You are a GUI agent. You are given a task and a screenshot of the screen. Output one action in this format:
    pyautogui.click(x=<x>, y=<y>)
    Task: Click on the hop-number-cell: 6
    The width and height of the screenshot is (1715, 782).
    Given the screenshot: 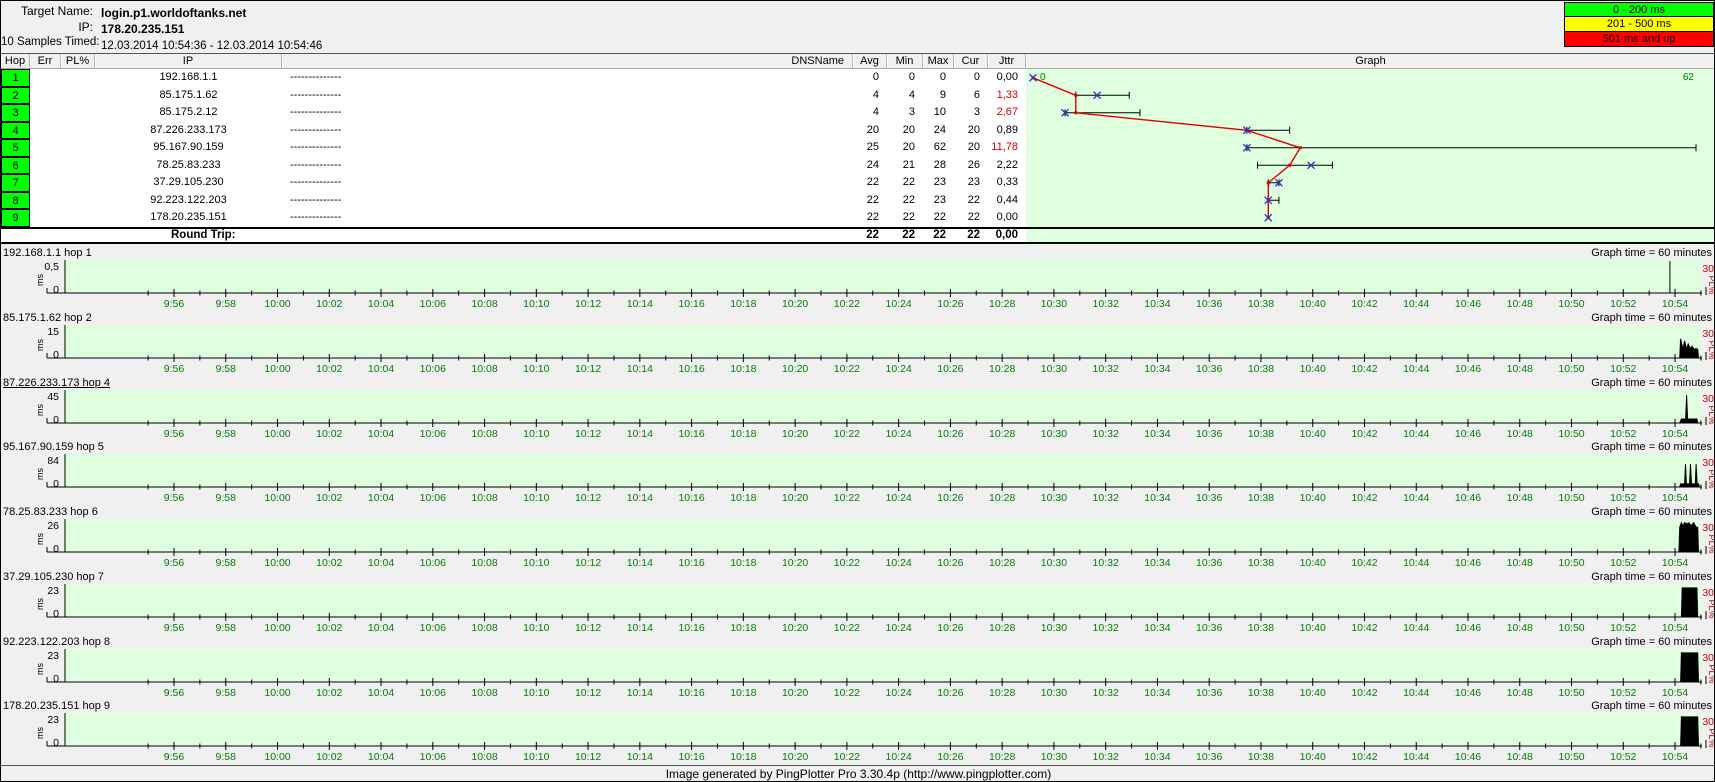 What is the action you would take?
    pyautogui.click(x=15, y=165)
    